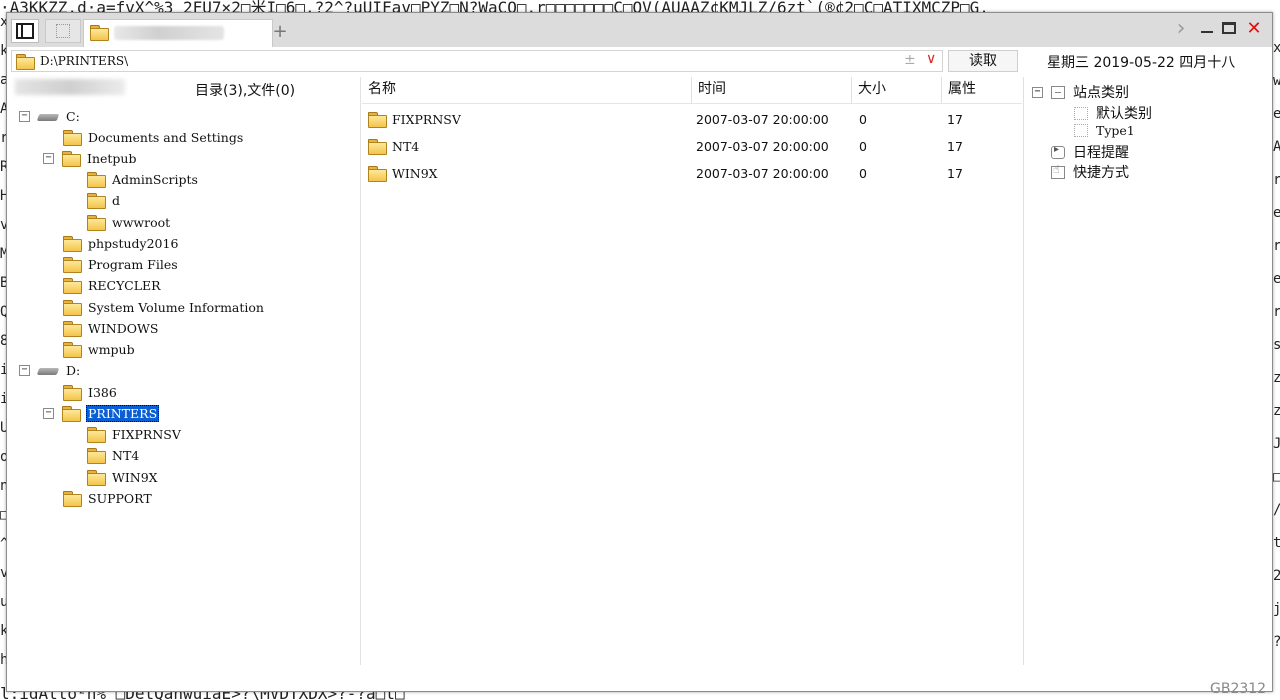  What do you see at coordinates (111, 328) in the screenshot?
I see `tree-item-windows: WINDOWS` at bounding box center [111, 328].